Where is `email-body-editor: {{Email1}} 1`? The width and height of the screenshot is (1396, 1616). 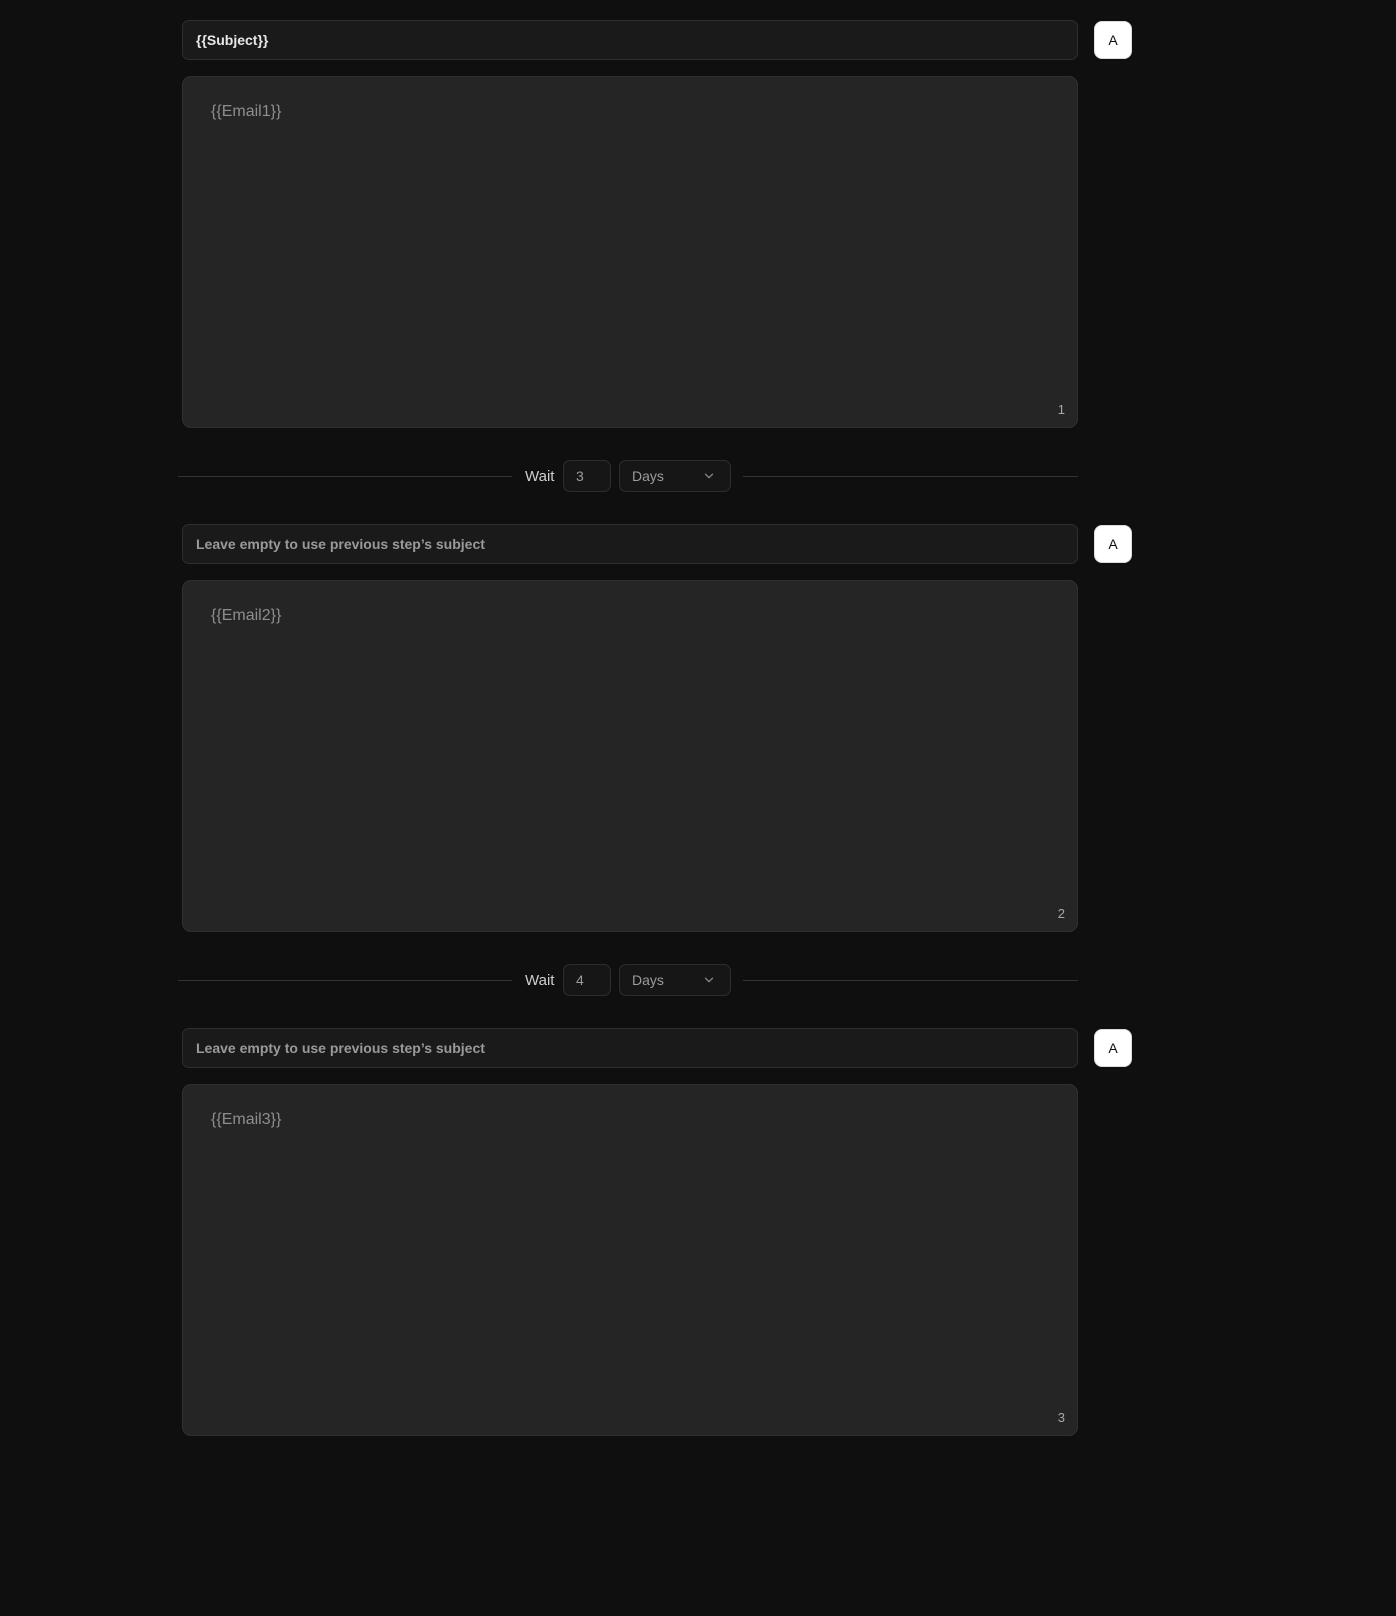
email-body-editor: {{Email1}} 1 is located at coordinates (630, 252).